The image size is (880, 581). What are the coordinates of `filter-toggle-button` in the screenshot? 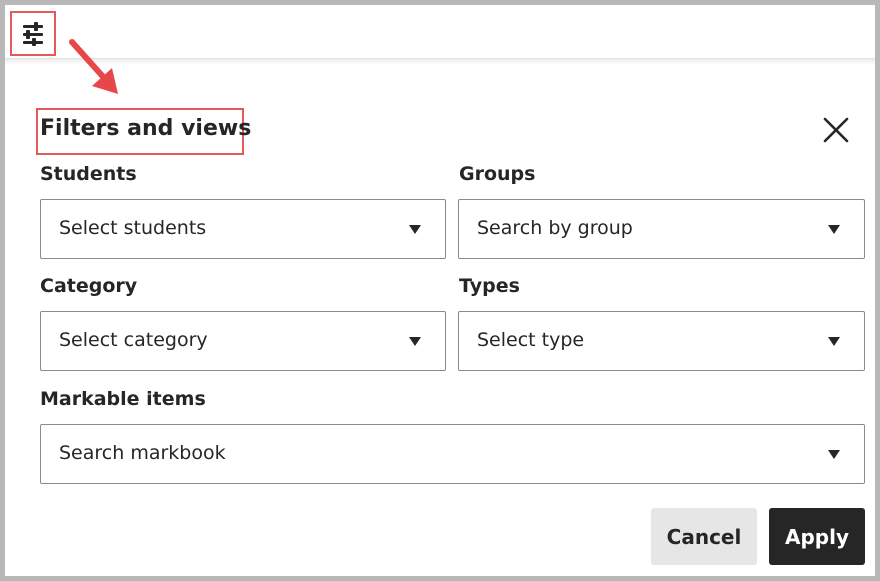 It's located at (33, 33).